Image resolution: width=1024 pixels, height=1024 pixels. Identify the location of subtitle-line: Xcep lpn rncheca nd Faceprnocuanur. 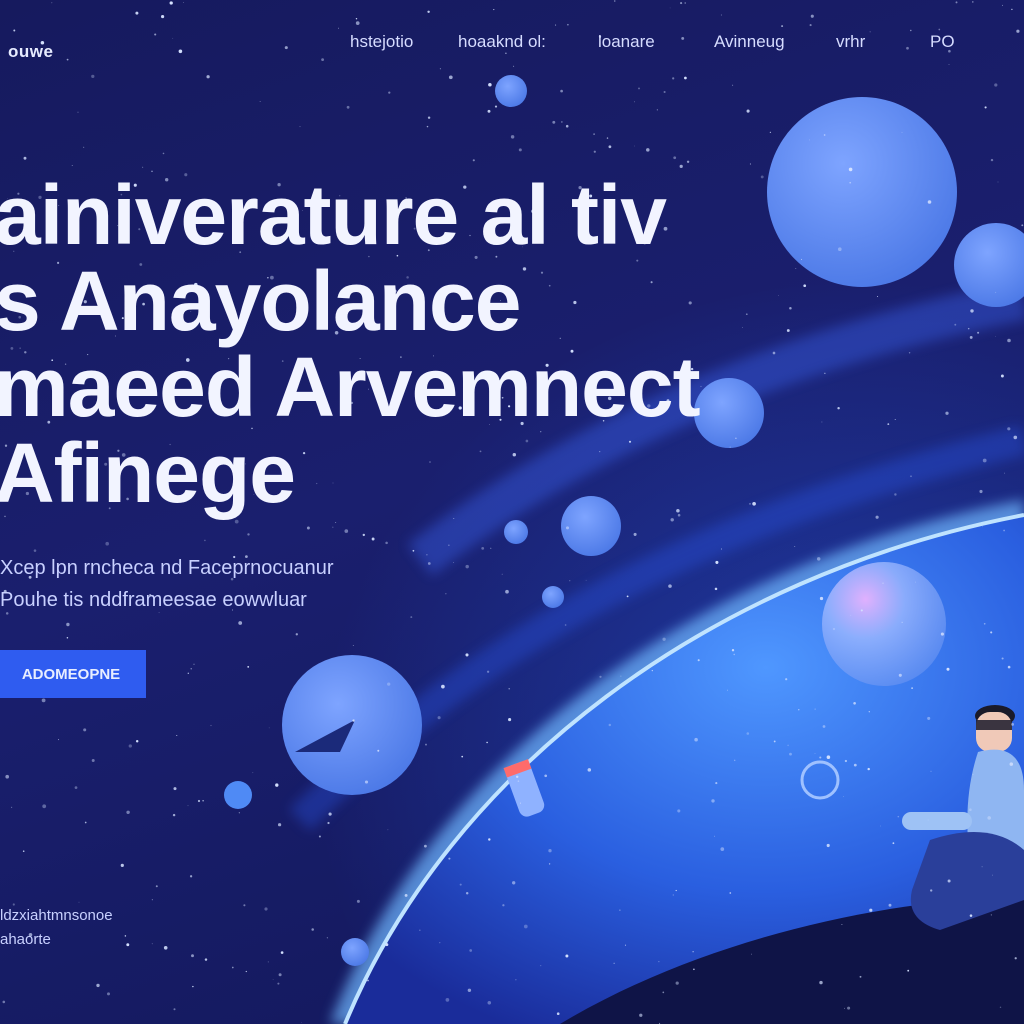
(167, 568).